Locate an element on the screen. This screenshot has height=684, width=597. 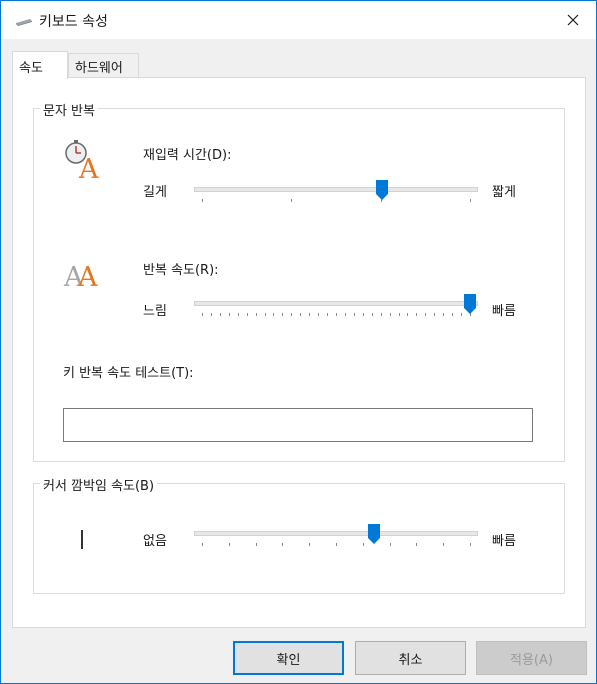
repeat-delay-ticks is located at coordinates (336, 201).